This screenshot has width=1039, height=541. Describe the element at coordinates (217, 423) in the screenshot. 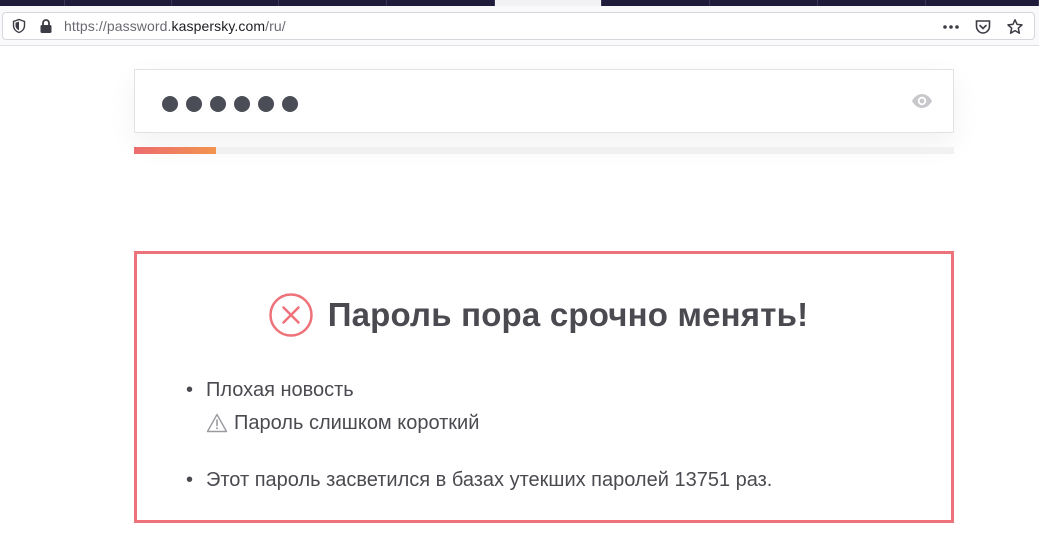

I see `warning-icon` at that location.